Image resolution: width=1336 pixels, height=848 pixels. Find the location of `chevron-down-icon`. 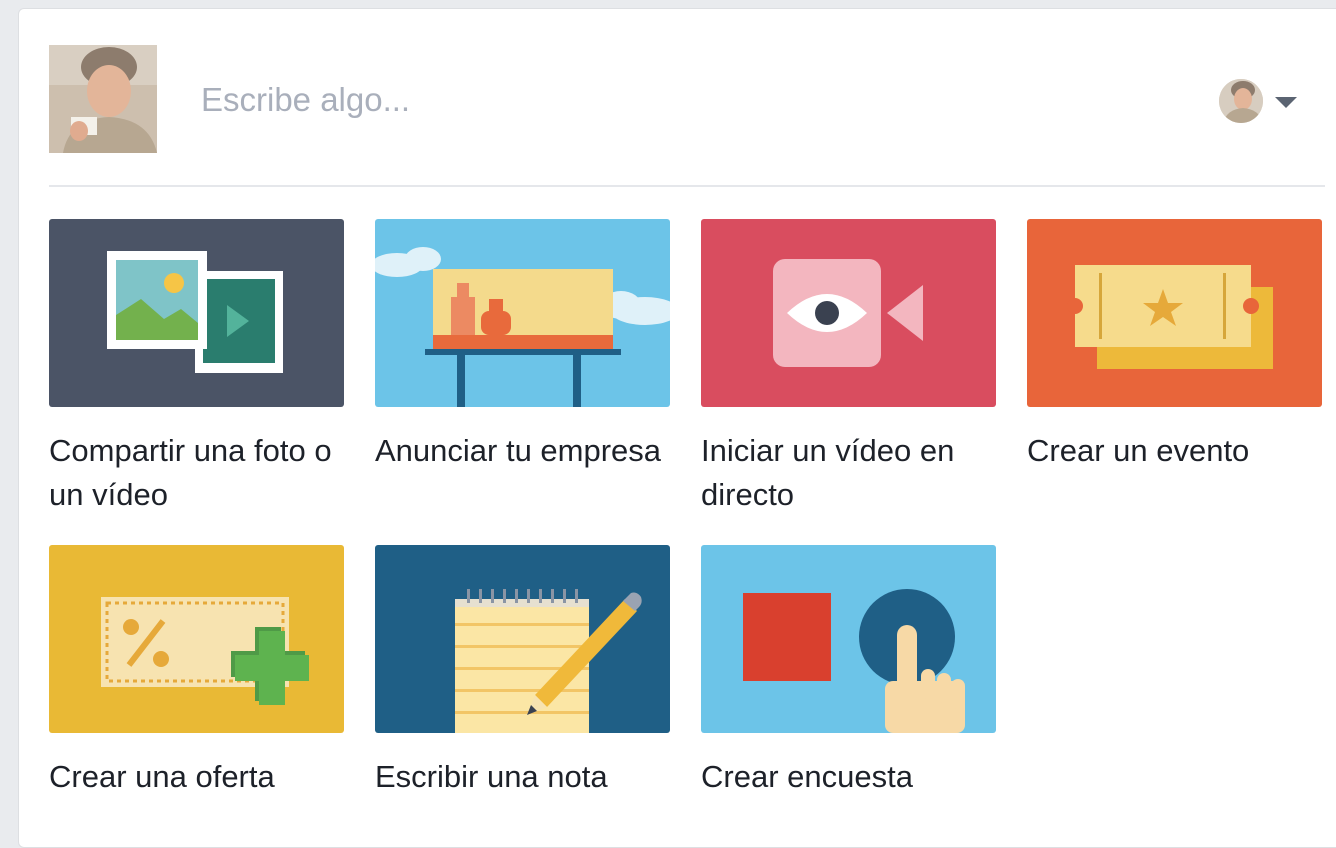

chevron-down-icon is located at coordinates (1286, 102).